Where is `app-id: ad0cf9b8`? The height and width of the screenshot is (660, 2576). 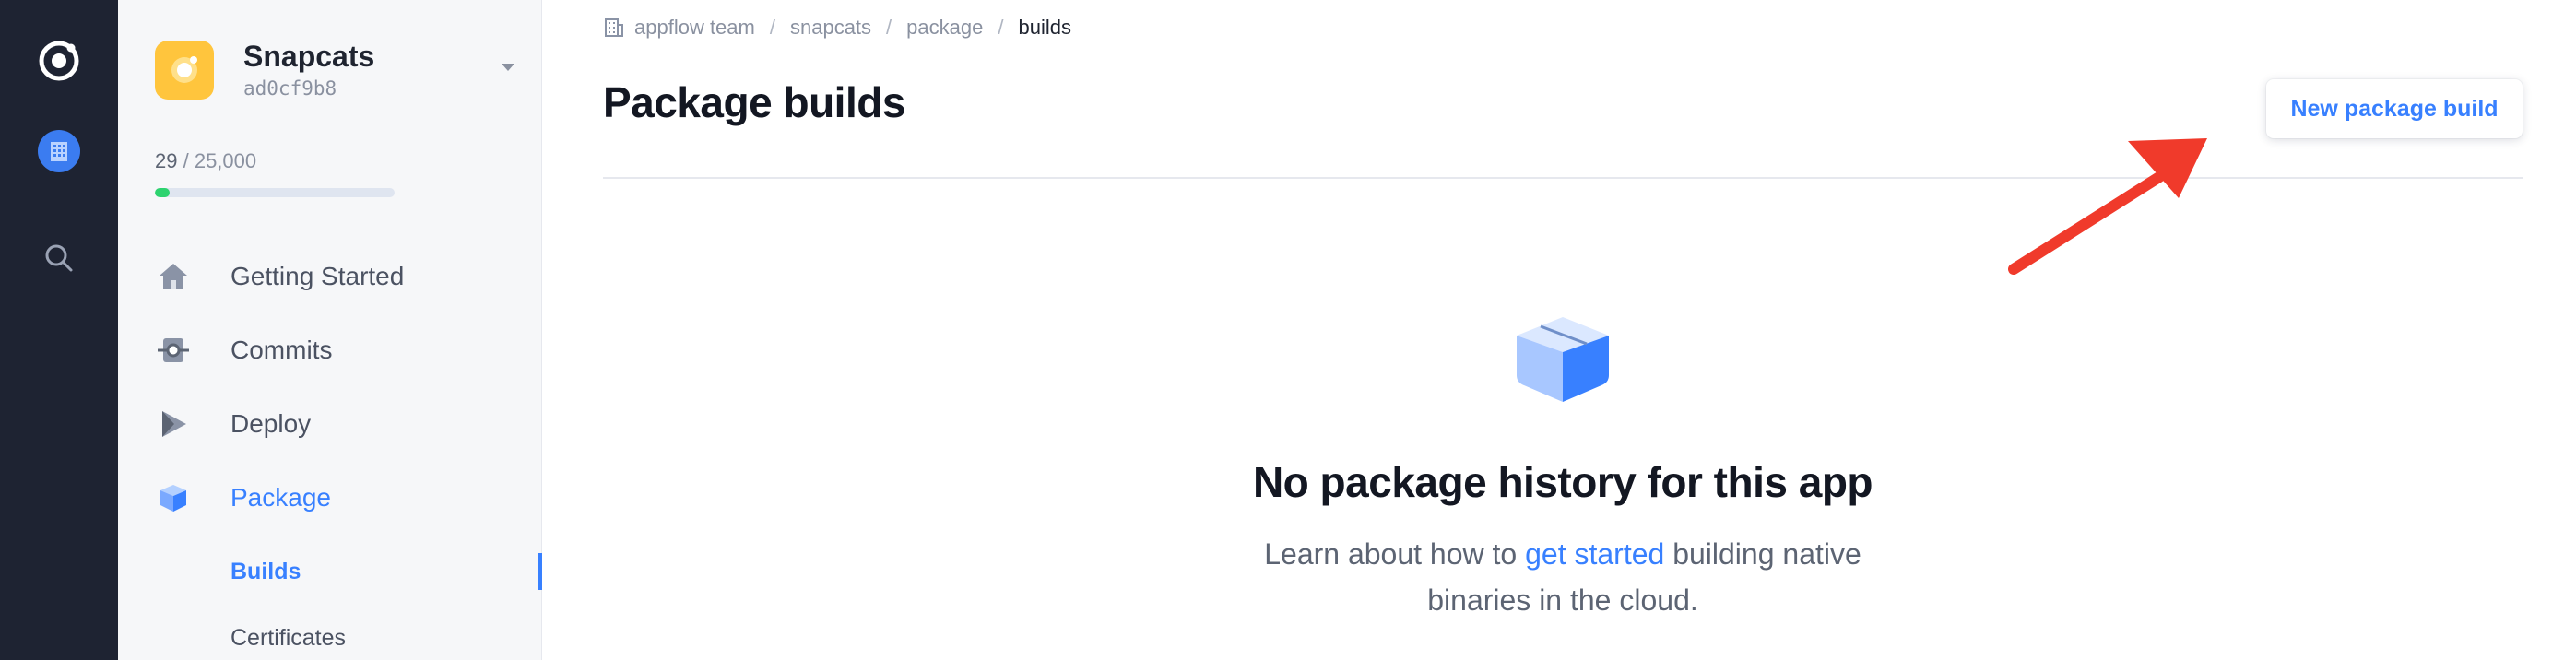 app-id: ad0cf9b8 is located at coordinates (290, 88).